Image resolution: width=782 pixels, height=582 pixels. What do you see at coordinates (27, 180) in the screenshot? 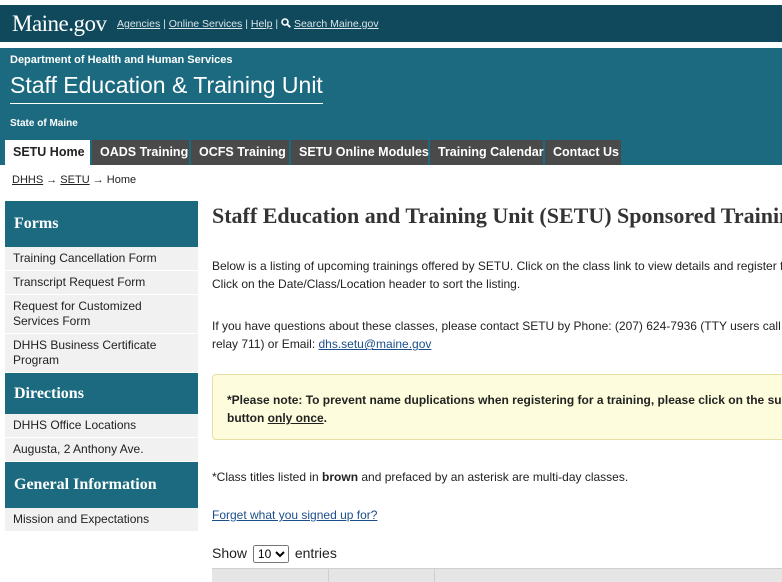
I see `breadcrumb-dhhs: DHHS` at bounding box center [27, 180].